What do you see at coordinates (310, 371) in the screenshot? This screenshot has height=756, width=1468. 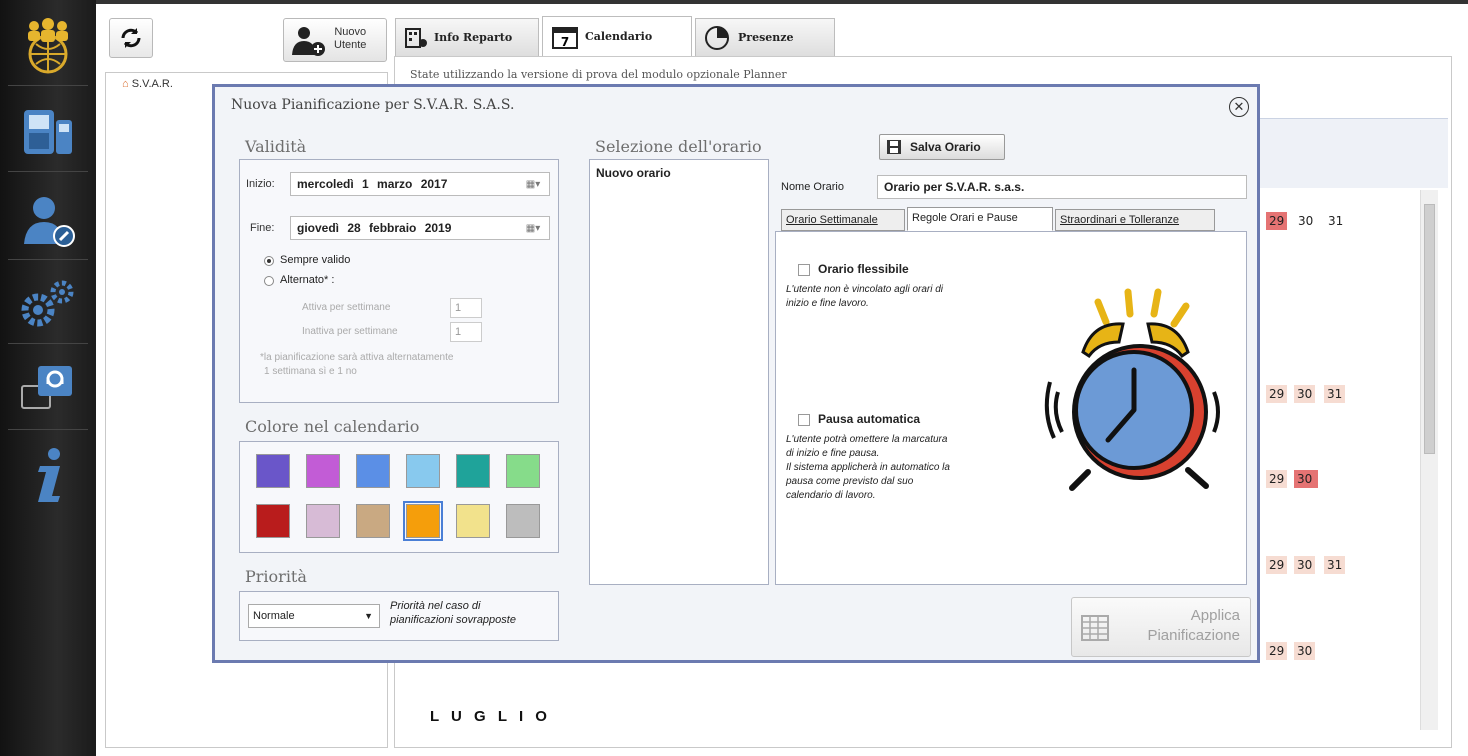 I see `alternation-note-2: 1 settimana sì e 1 no` at bounding box center [310, 371].